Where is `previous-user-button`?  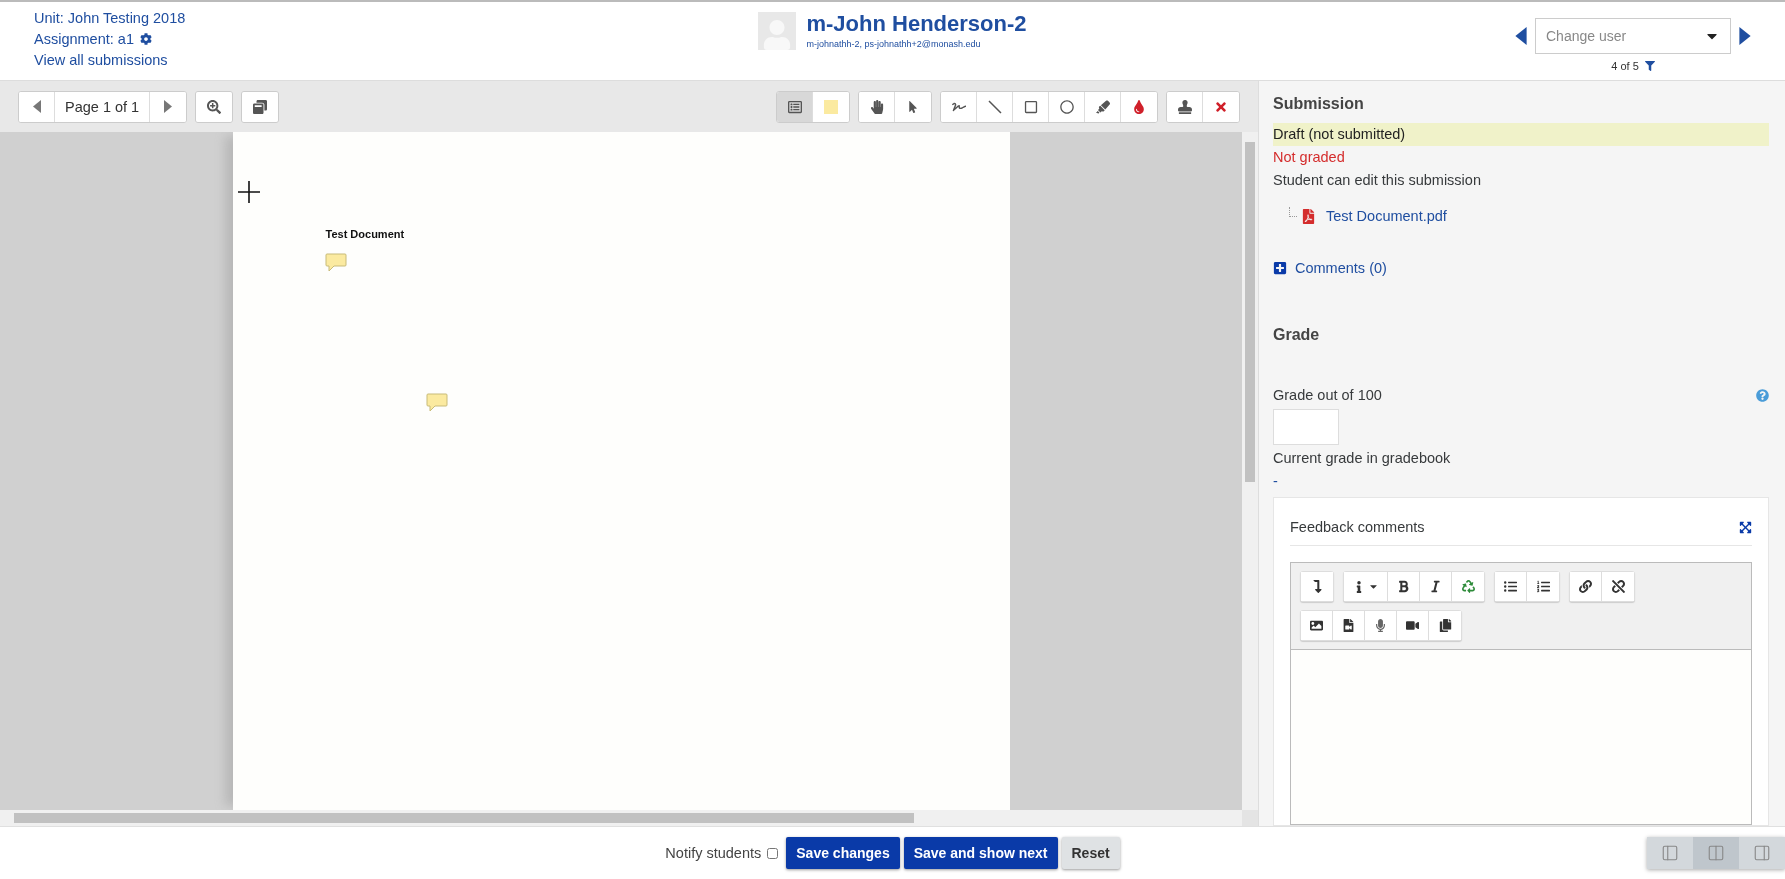 previous-user-button is located at coordinates (1521, 36).